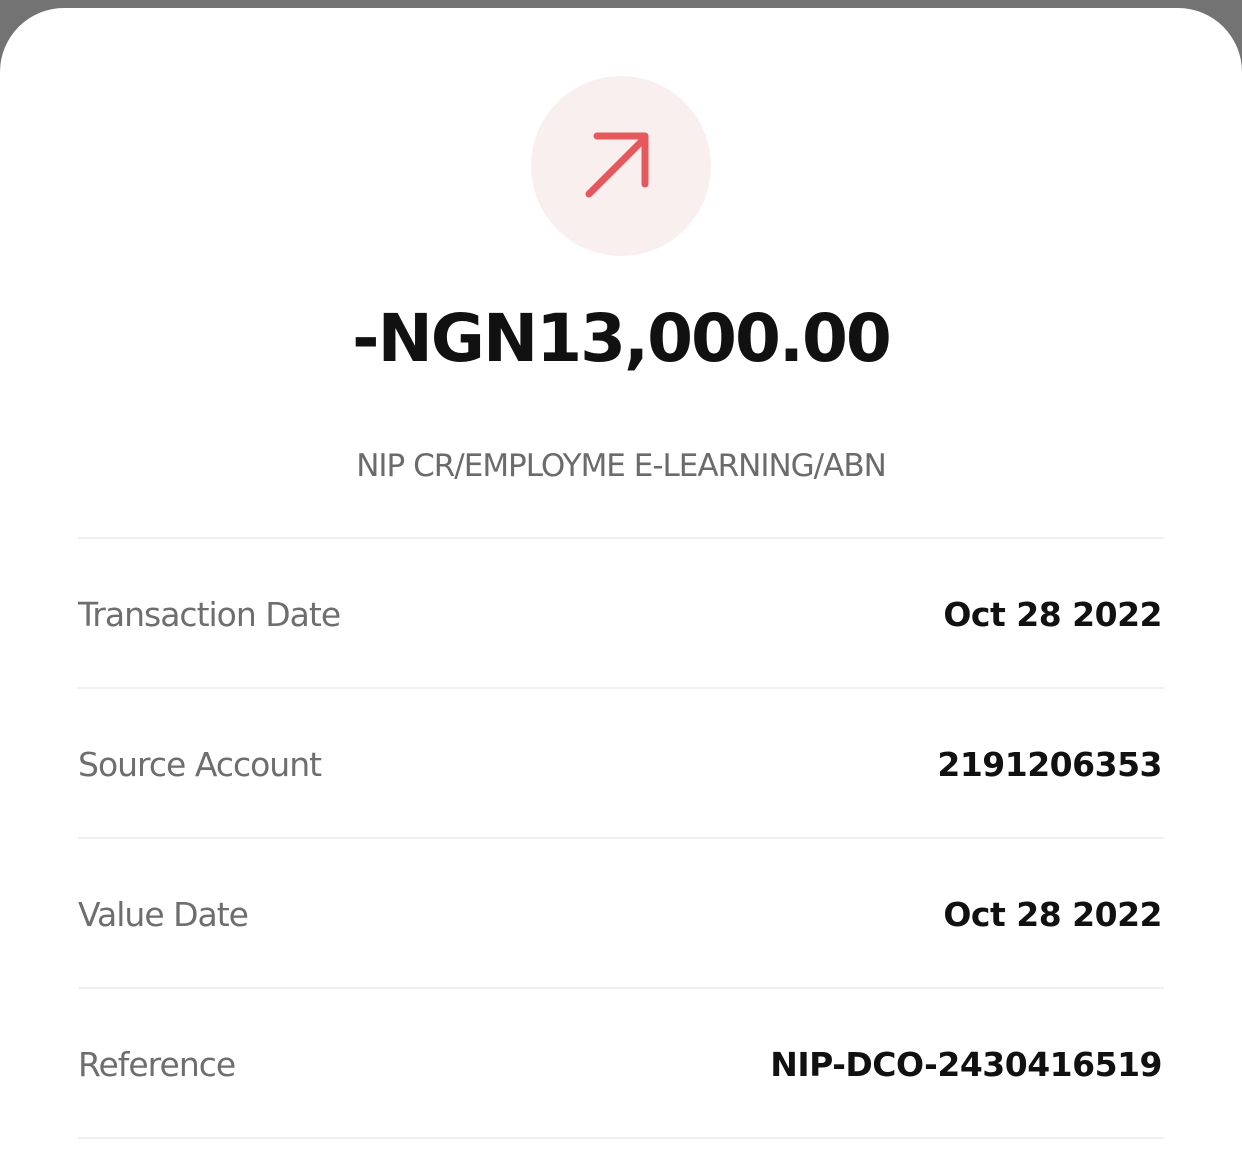 This screenshot has height=1173, width=1242. Describe the element at coordinates (620, 1064) in the screenshot. I see `detail-row-reference: Reference NIP-DCO-2430416519` at that location.